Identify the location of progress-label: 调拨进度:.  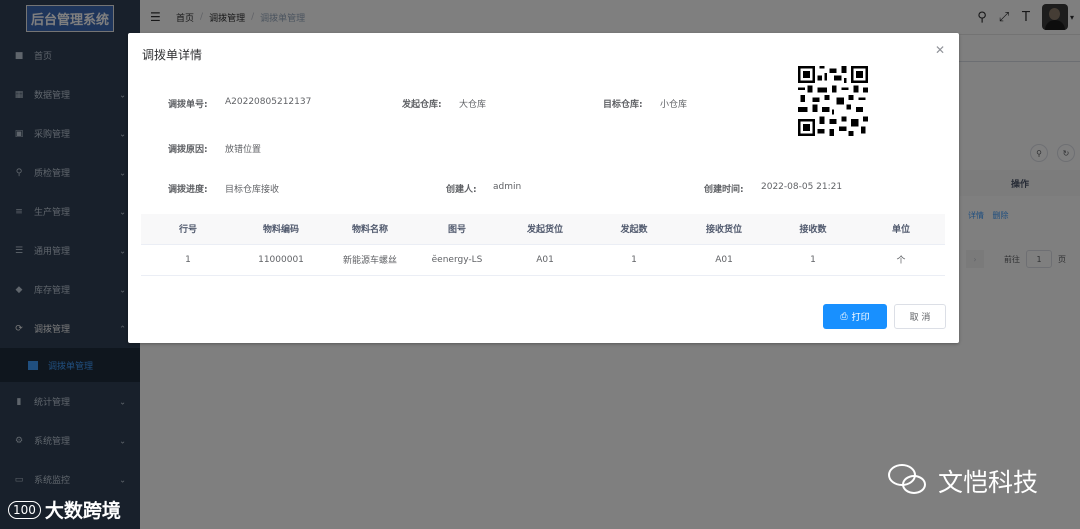
(188, 190).